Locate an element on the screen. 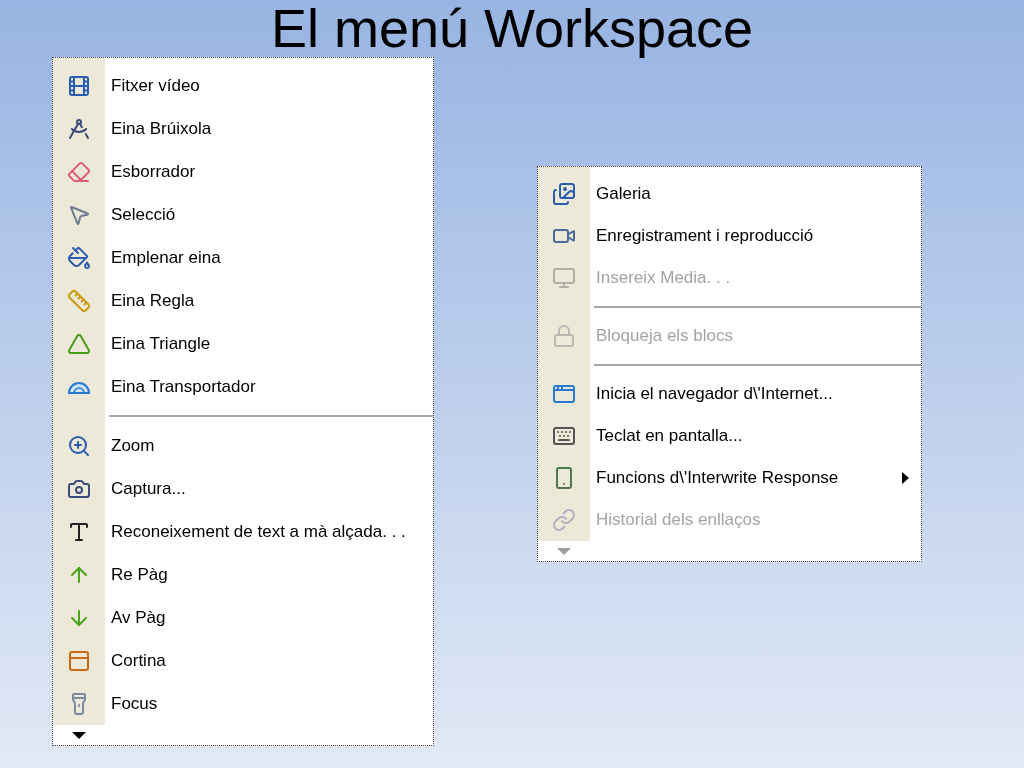 Image resolution: width=1024 pixels, height=768 pixels. paint-bucket-icon is located at coordinates (79, 257).